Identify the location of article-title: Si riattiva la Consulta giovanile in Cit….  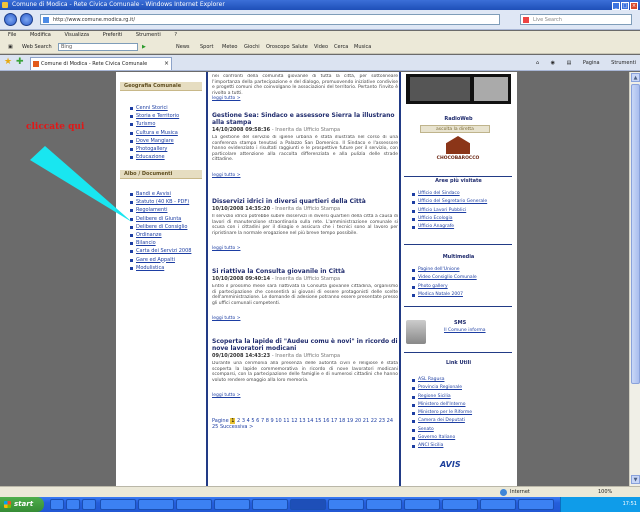
(305, 271).